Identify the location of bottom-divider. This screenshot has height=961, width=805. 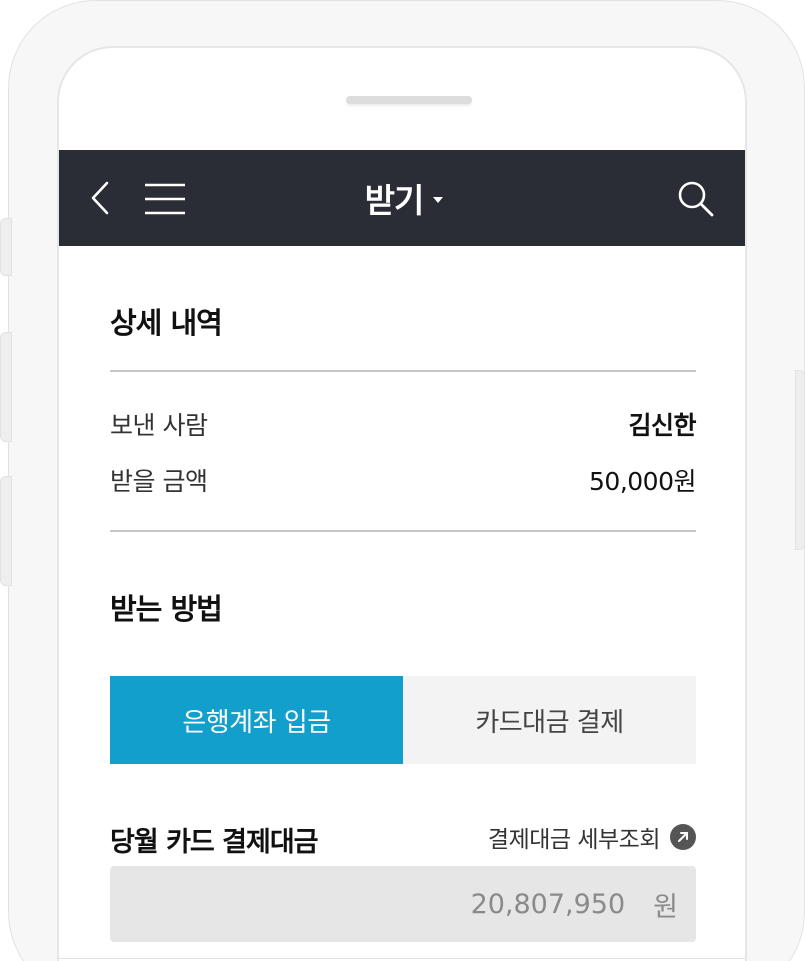
(402, 958).